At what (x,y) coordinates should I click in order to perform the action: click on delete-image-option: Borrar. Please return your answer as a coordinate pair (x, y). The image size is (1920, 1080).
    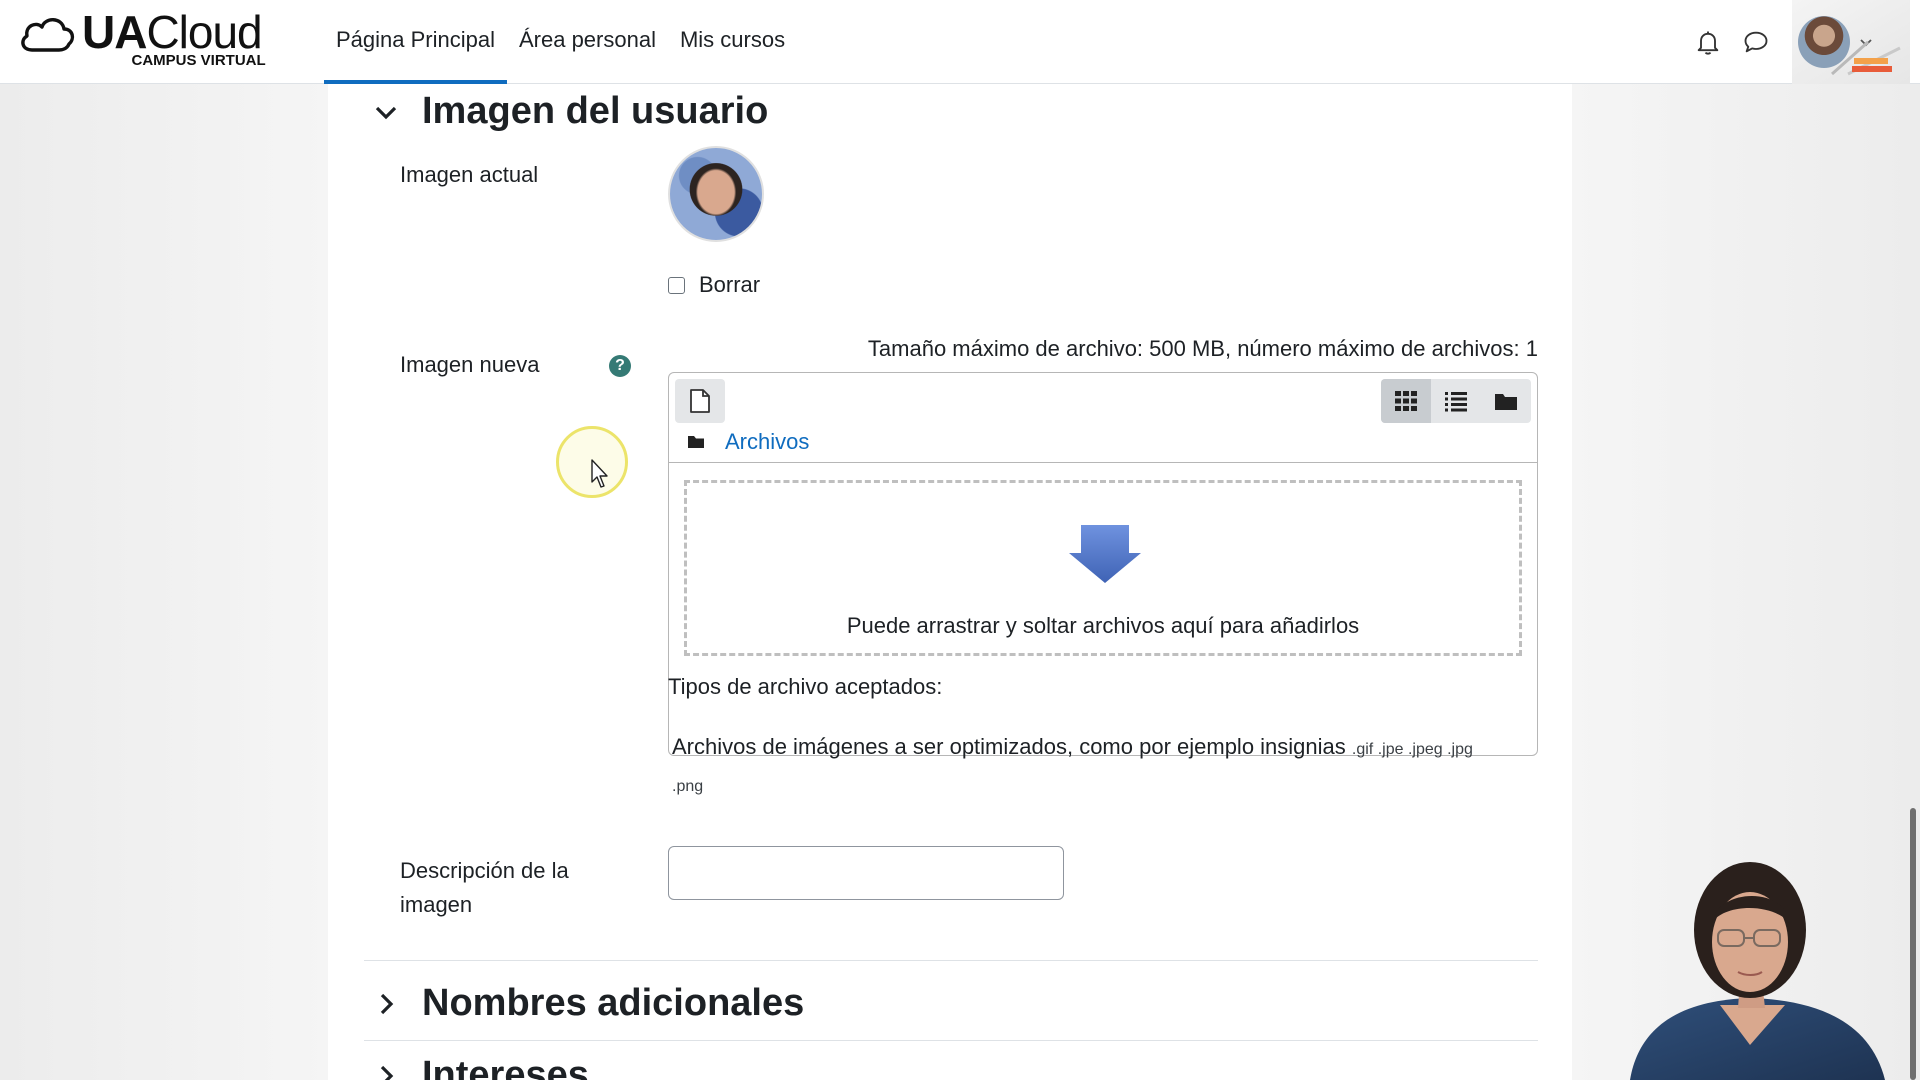
    Looking at the image, I should click on (714, 285).